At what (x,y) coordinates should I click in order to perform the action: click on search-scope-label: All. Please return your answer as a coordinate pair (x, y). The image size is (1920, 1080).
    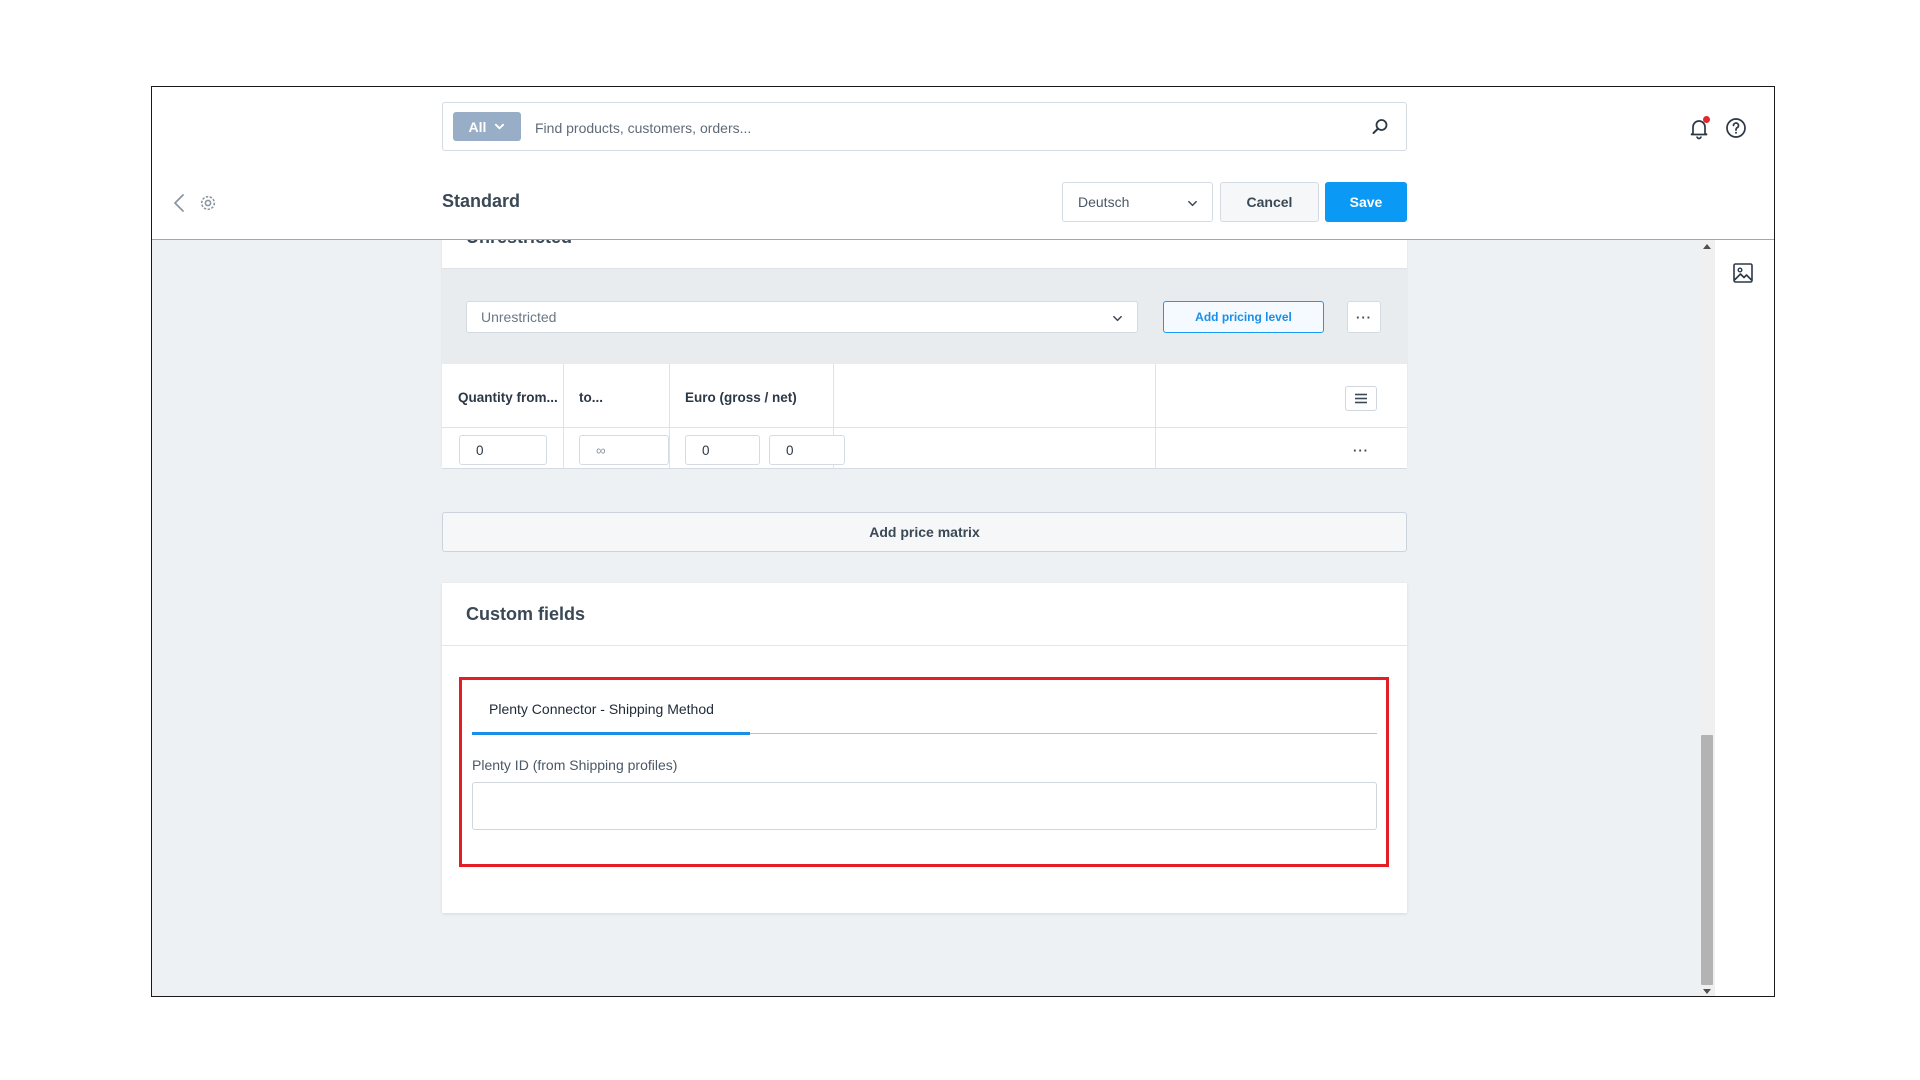
    Looking at the image, I should click on (477, 126).